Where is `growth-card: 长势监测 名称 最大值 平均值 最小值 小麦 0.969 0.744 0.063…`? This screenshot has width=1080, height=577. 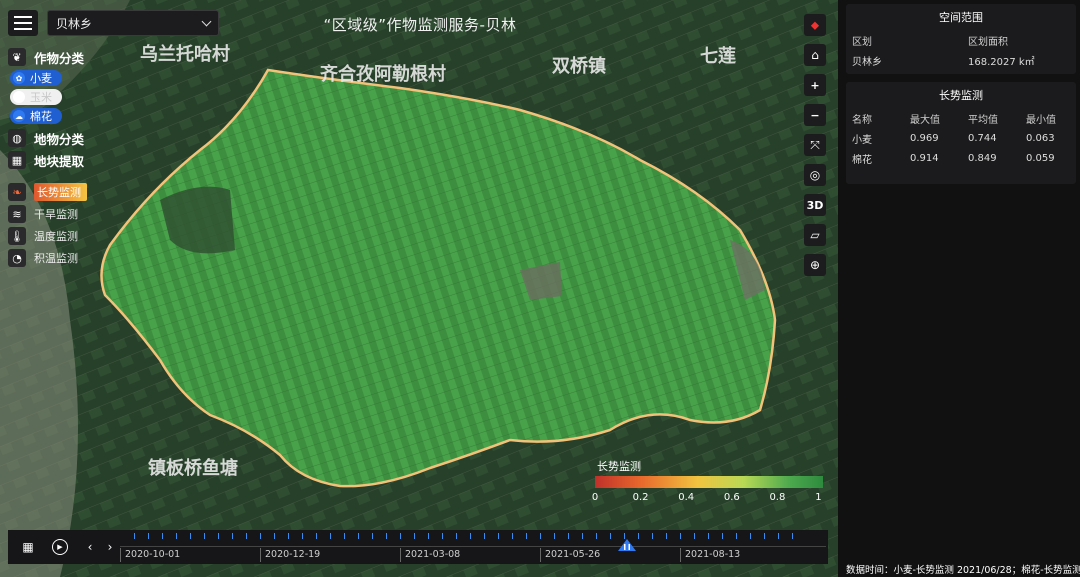
growth-card: 长势监测 名称 最大值 平均值 最小值 小麦 0.969 0.744 0.063… is located at coordinates (961, 133).